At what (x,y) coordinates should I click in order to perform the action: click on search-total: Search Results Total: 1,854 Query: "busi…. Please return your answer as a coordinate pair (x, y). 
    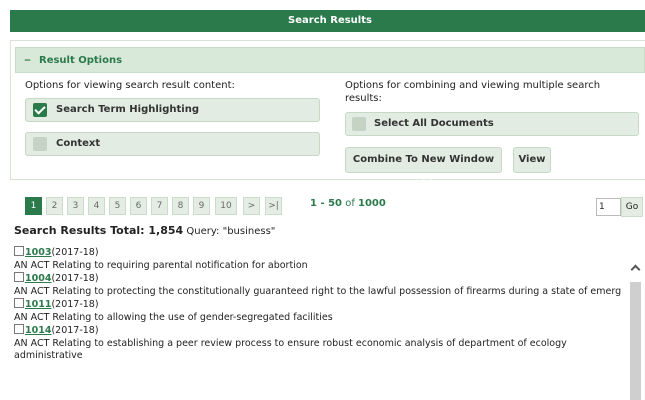
    Looking at the image, I should click on (144, 230).